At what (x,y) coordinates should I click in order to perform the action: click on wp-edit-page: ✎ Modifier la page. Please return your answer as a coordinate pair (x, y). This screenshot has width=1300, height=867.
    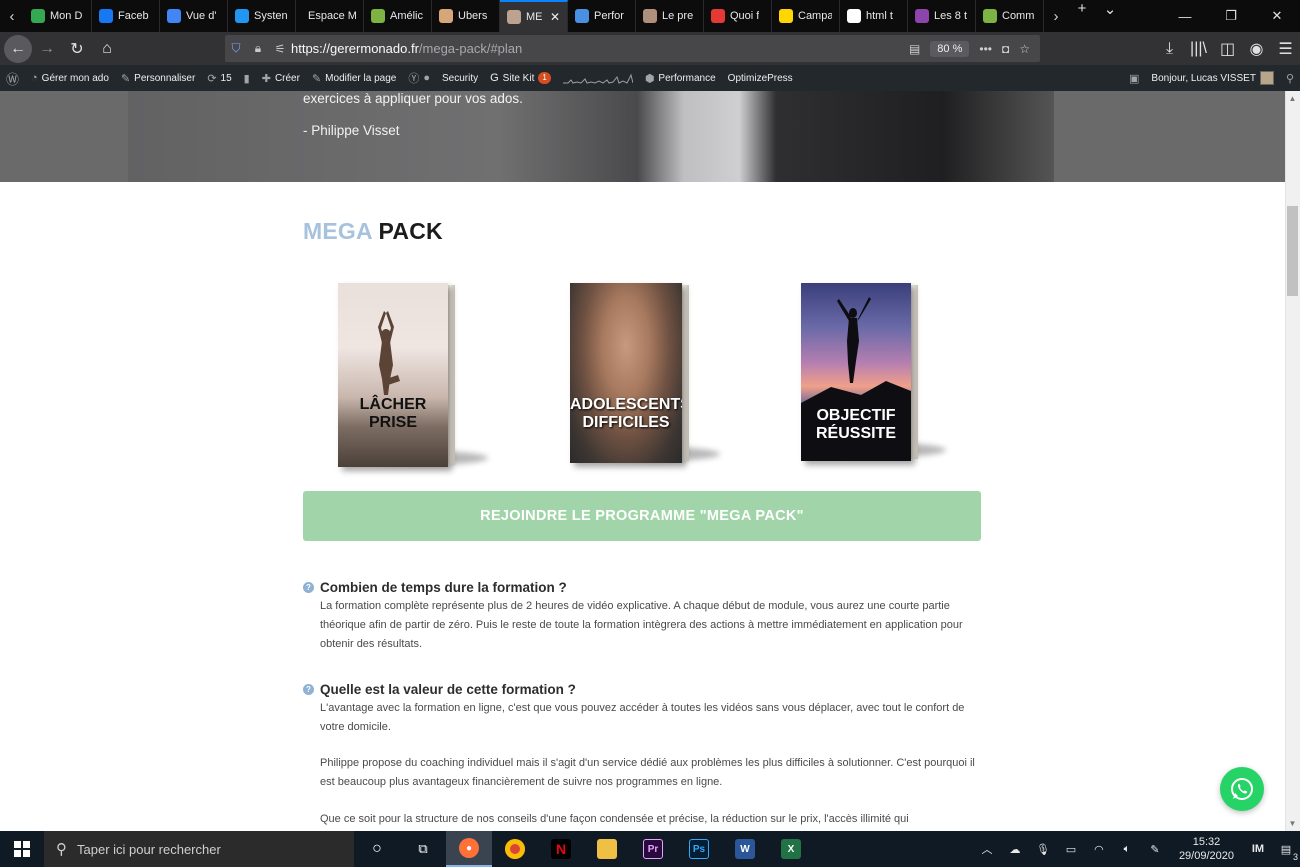
    Looking at the image, I should click on (354, 78).